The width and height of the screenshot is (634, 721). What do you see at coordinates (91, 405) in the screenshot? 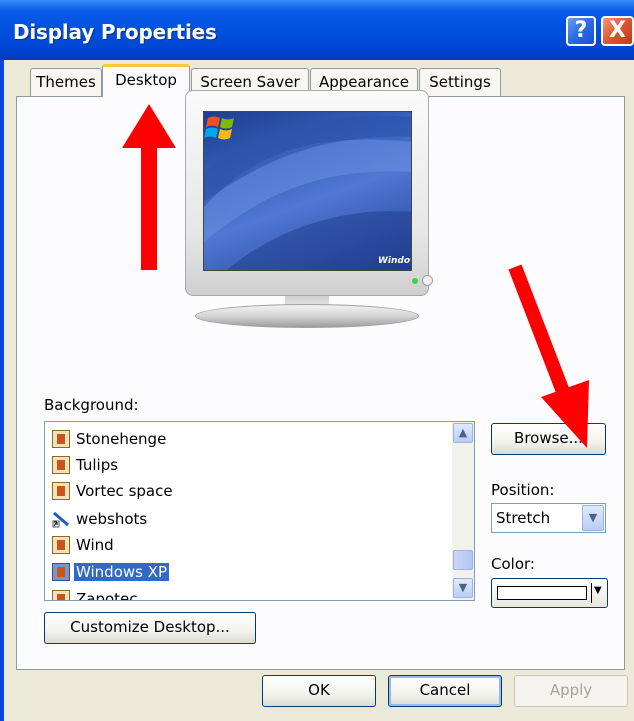
I see `background-label: Background:` at bounding box center [91, 405].